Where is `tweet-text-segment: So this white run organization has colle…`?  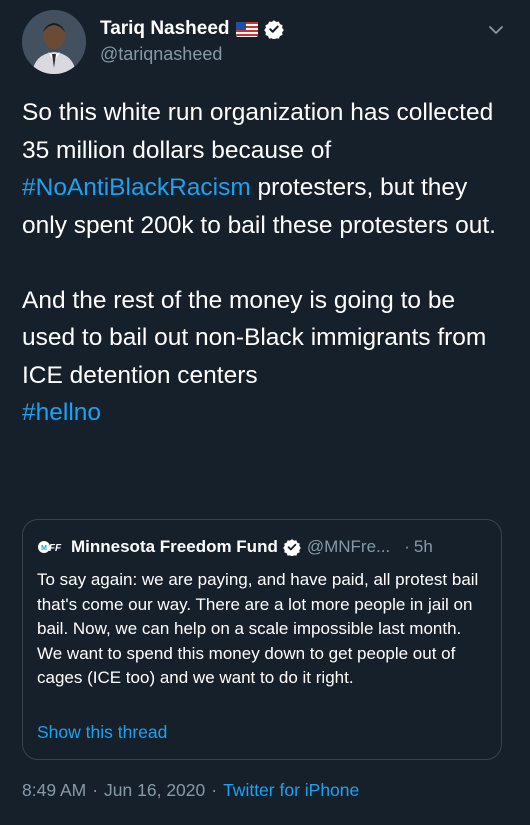
tweet-text-segment: So this white run organization has colle… is located at coordinates (258, 131).